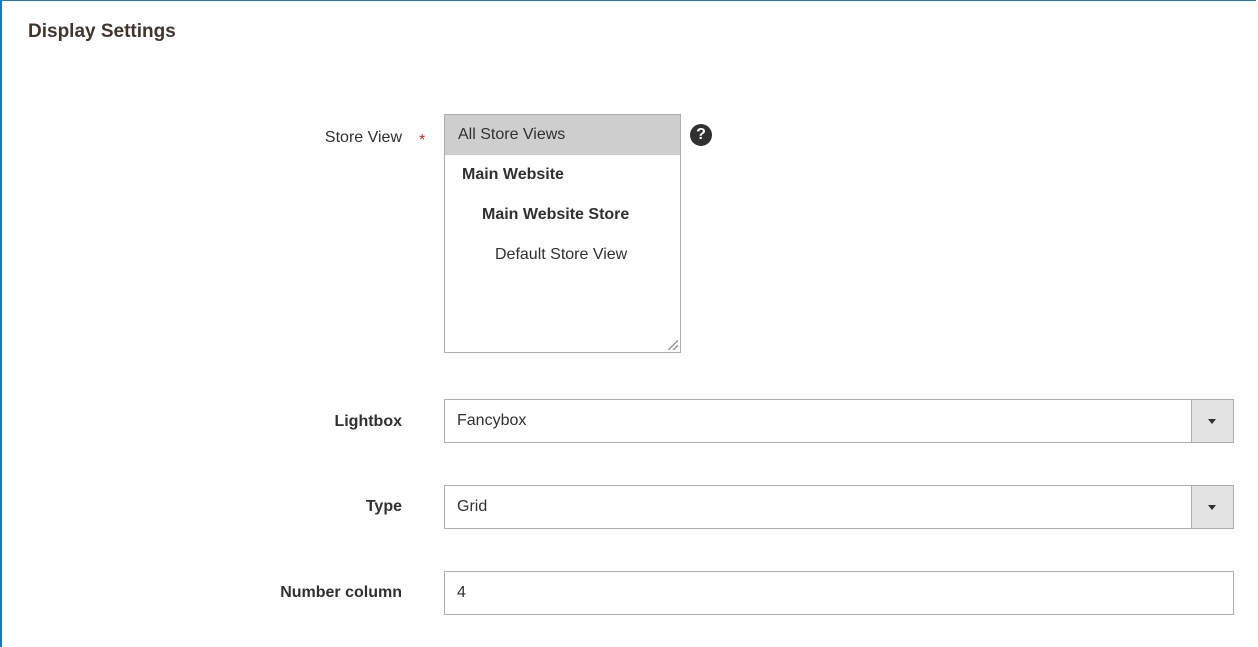 Image resolution: width=1258 pixels, height=647 pixels. What do you see at coordinates (383, 506) in the screenshot?
I see `type-label: Type` at bounding box center [383, 506].